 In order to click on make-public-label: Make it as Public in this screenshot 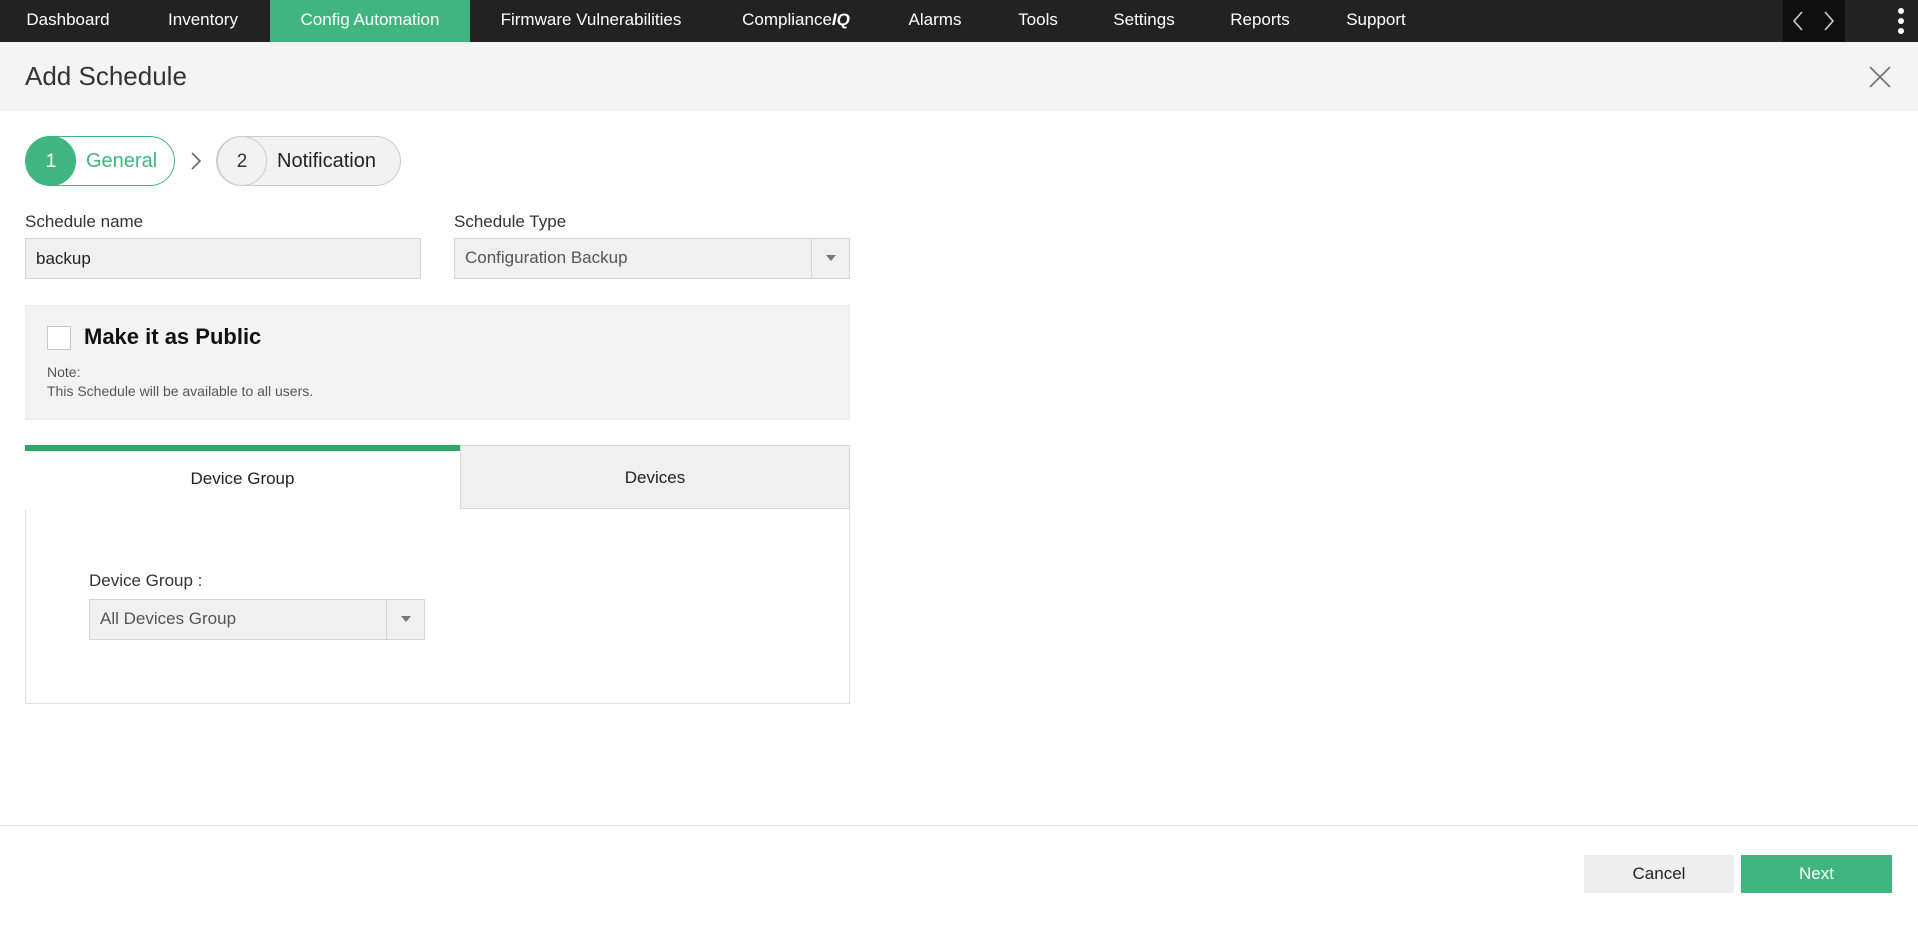, I will do `click(173, 336)`.